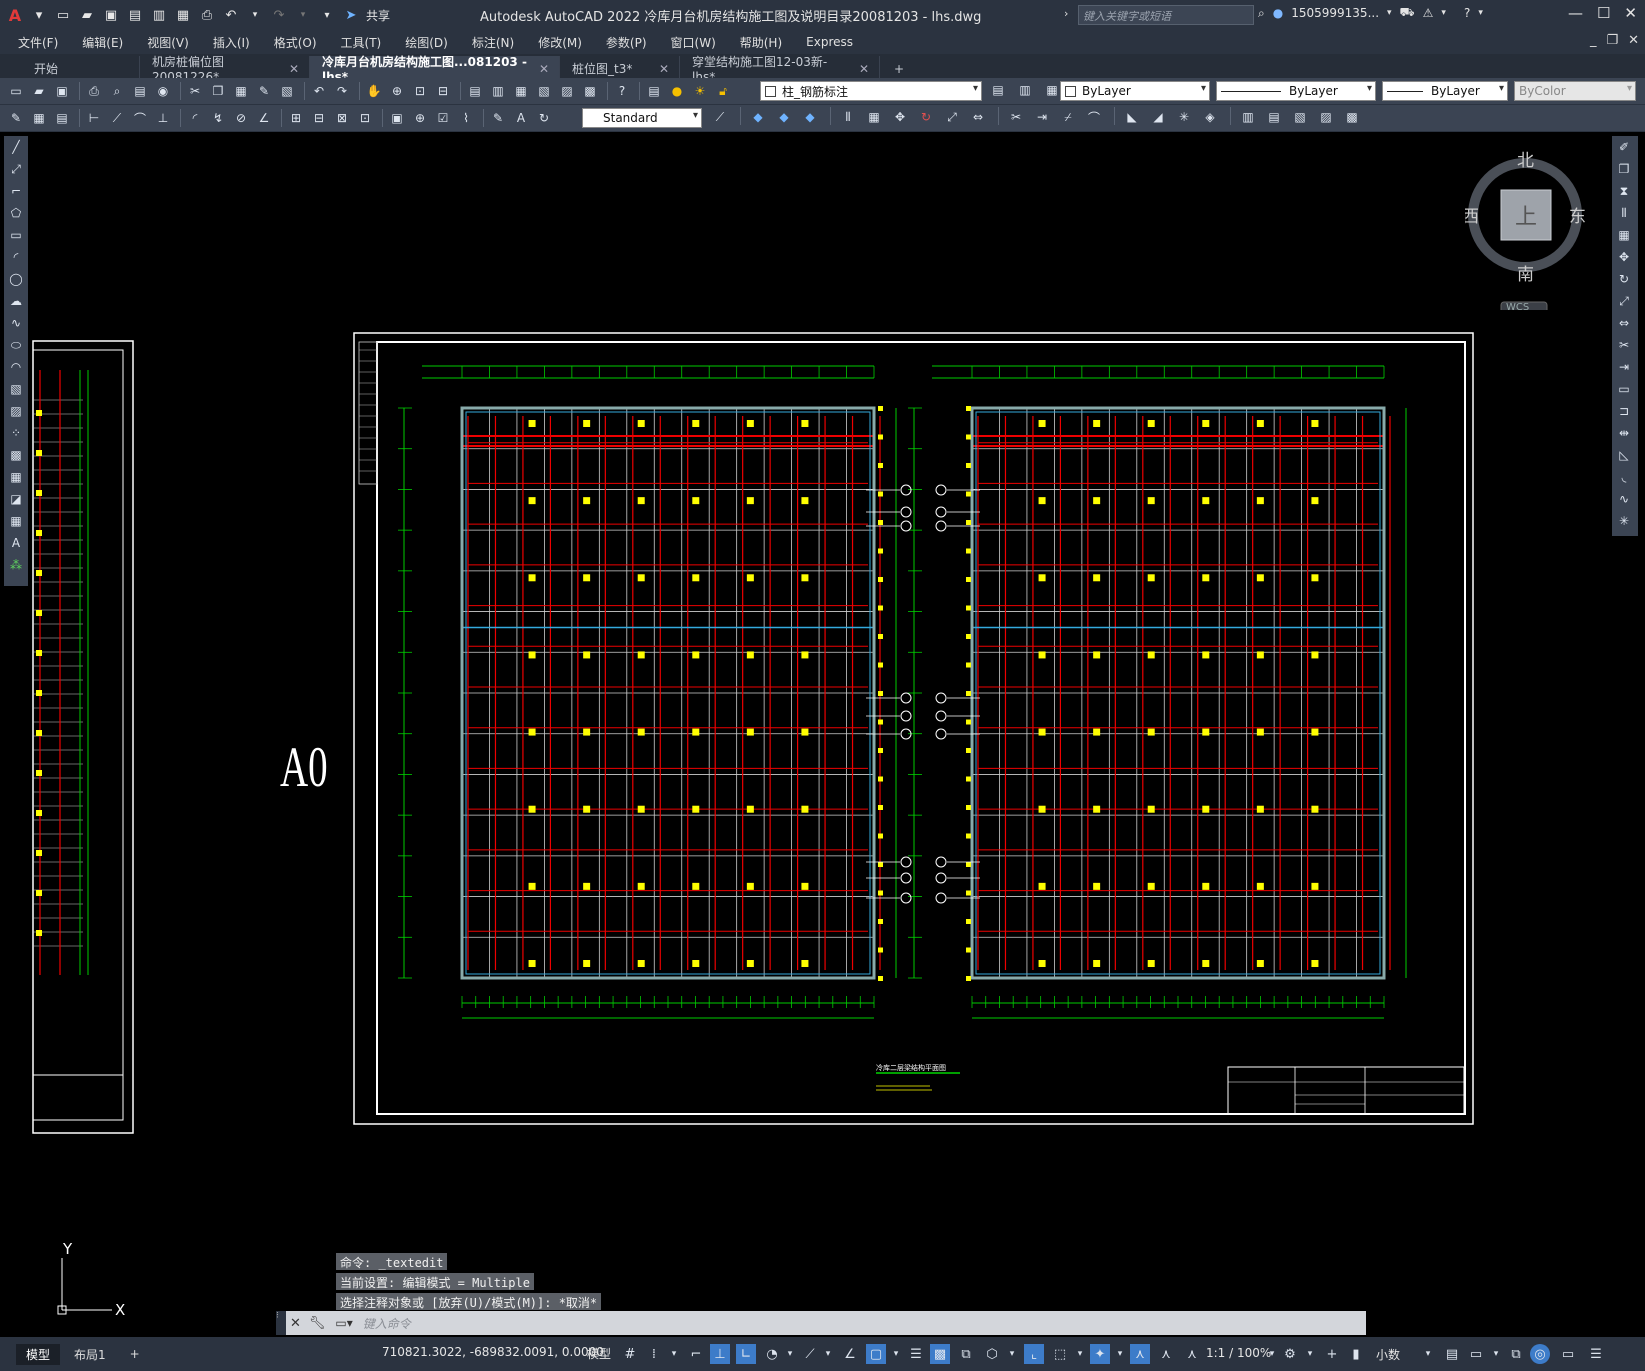 The image size is (1645, 1371). What do you see at coordinates (1633, 40) in the screenshot?
I see `doc-close-icon: ✕` at bounding box center [1633, 40].